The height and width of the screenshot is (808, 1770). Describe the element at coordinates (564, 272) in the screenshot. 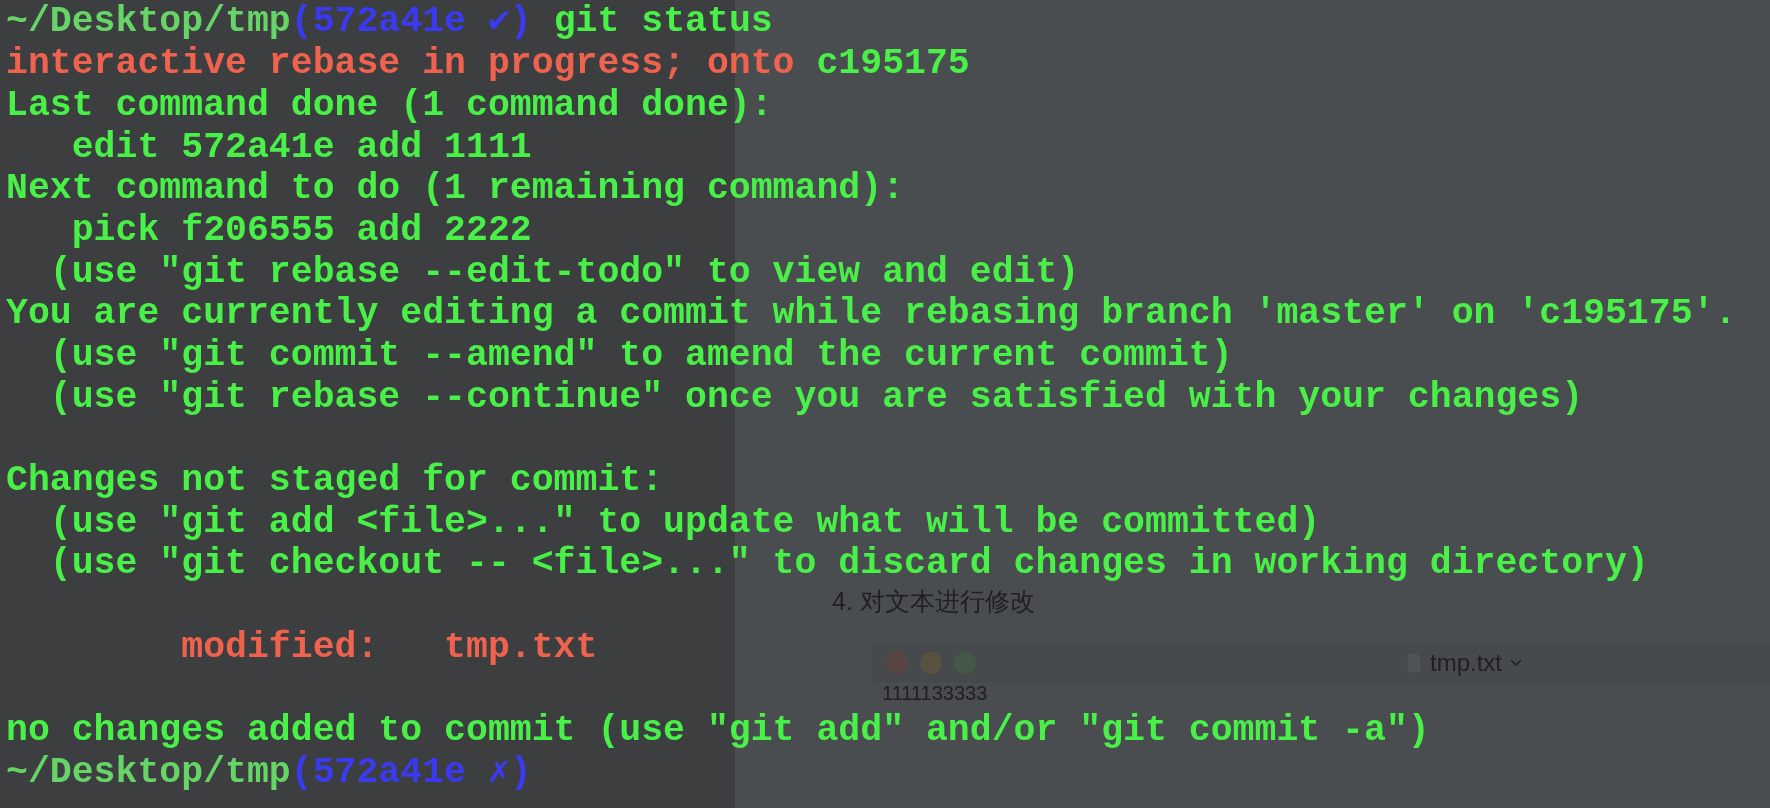

I see `output-text: (use "git rebase --edit-todo" to view and edit)` at that location.